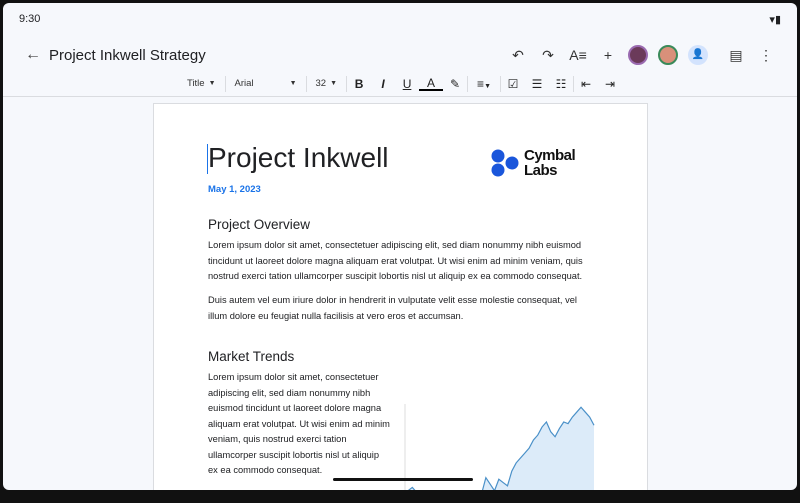 This screenshot has width=800, height=503. What do you see at coordinates (578, 55) in the screenshot?
I see `text-format-icon: A≡` at bounding box center [578, 55].